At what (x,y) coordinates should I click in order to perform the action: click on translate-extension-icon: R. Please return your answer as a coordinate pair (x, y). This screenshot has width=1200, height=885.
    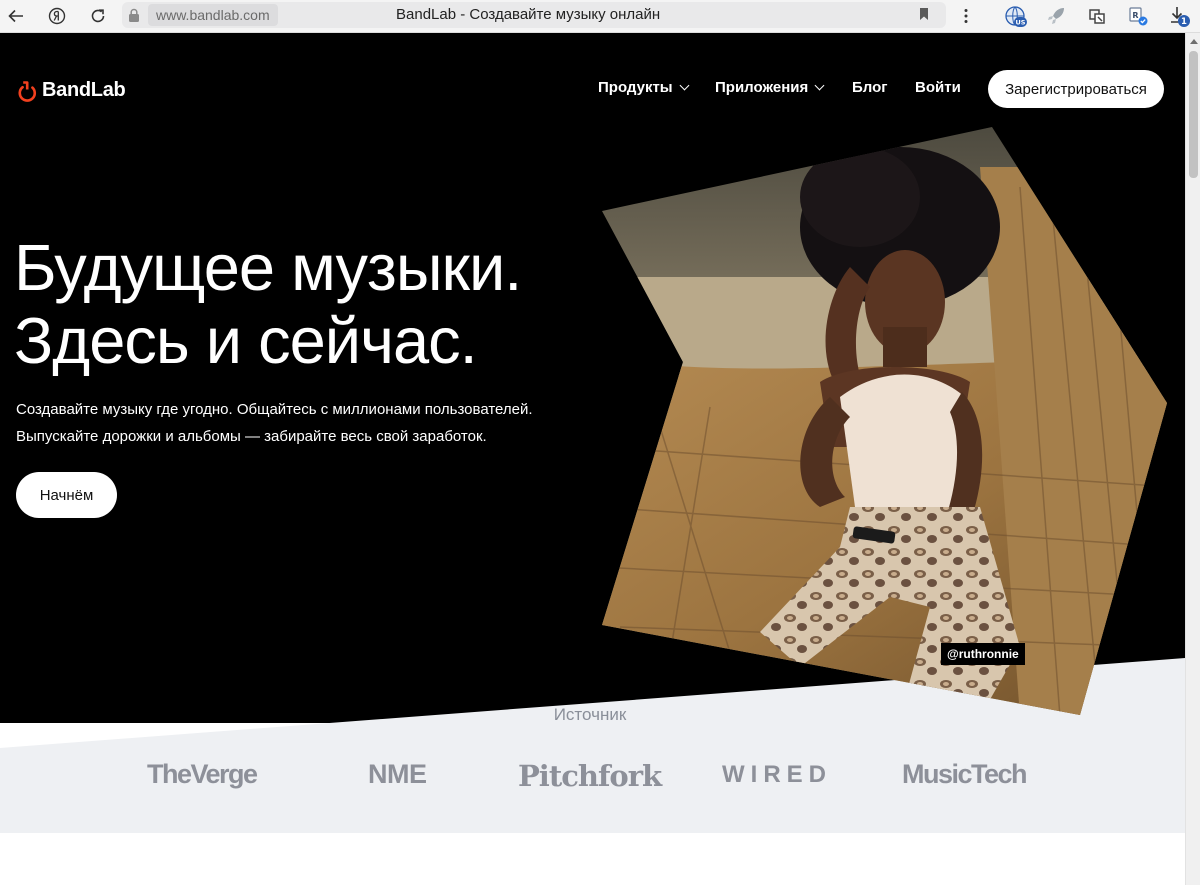
    Looking at the image, I should click on (1138, 16).